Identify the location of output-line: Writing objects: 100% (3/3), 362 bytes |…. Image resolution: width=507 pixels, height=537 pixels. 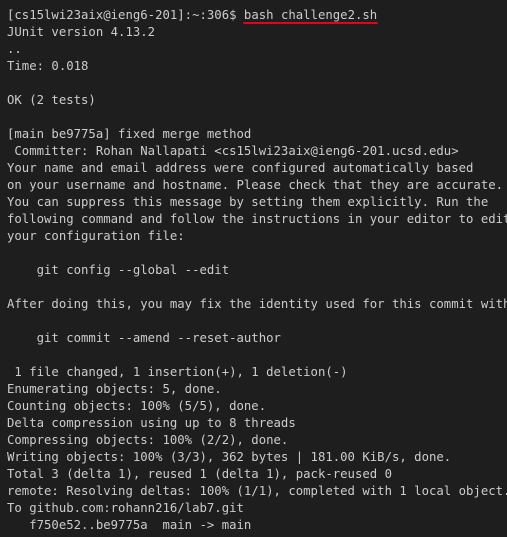
(229, 457).